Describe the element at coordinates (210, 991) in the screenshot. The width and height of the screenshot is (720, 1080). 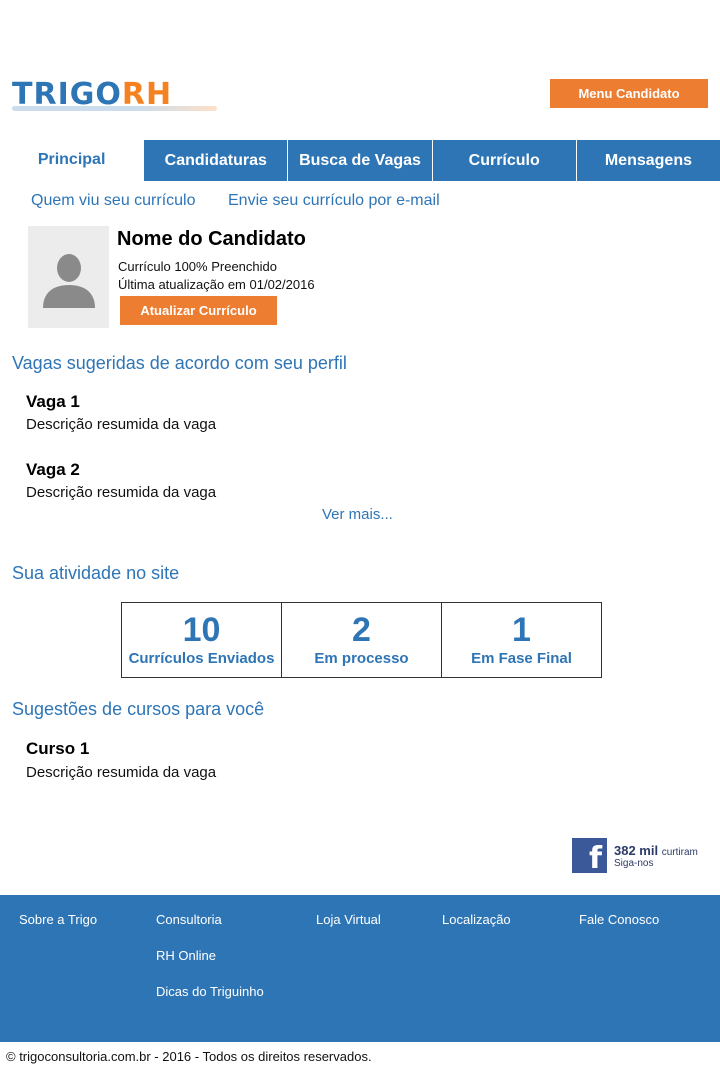
I see `footer-link-dicas-do-triguinho: Dicas do Triguinho` at that location.